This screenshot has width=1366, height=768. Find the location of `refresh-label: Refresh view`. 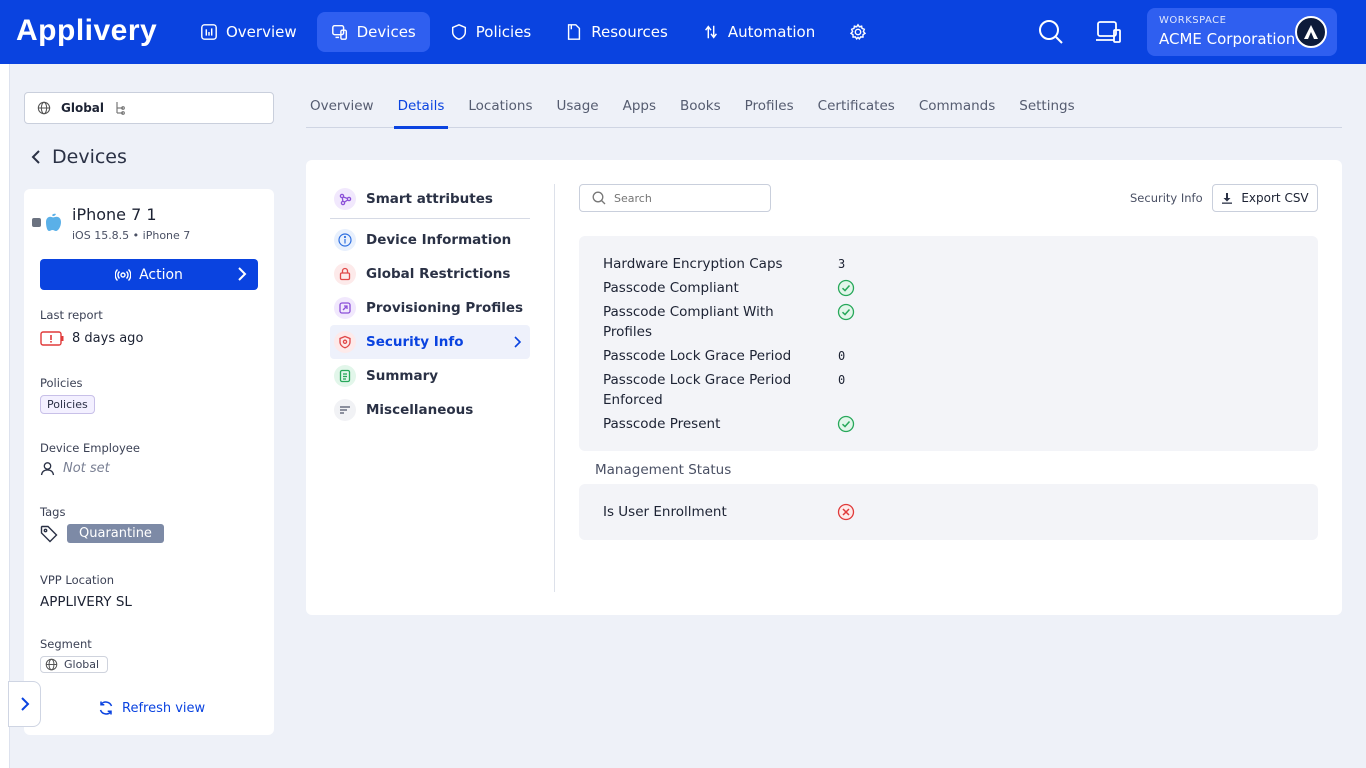

refresh-label: Refresh view is located at coordinates (164, 708).